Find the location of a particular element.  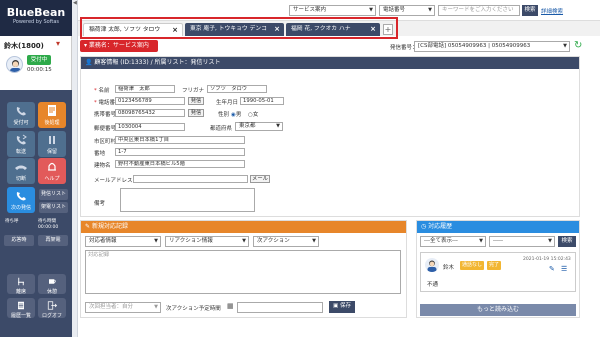

avatar is located at coordinates (432, 265).